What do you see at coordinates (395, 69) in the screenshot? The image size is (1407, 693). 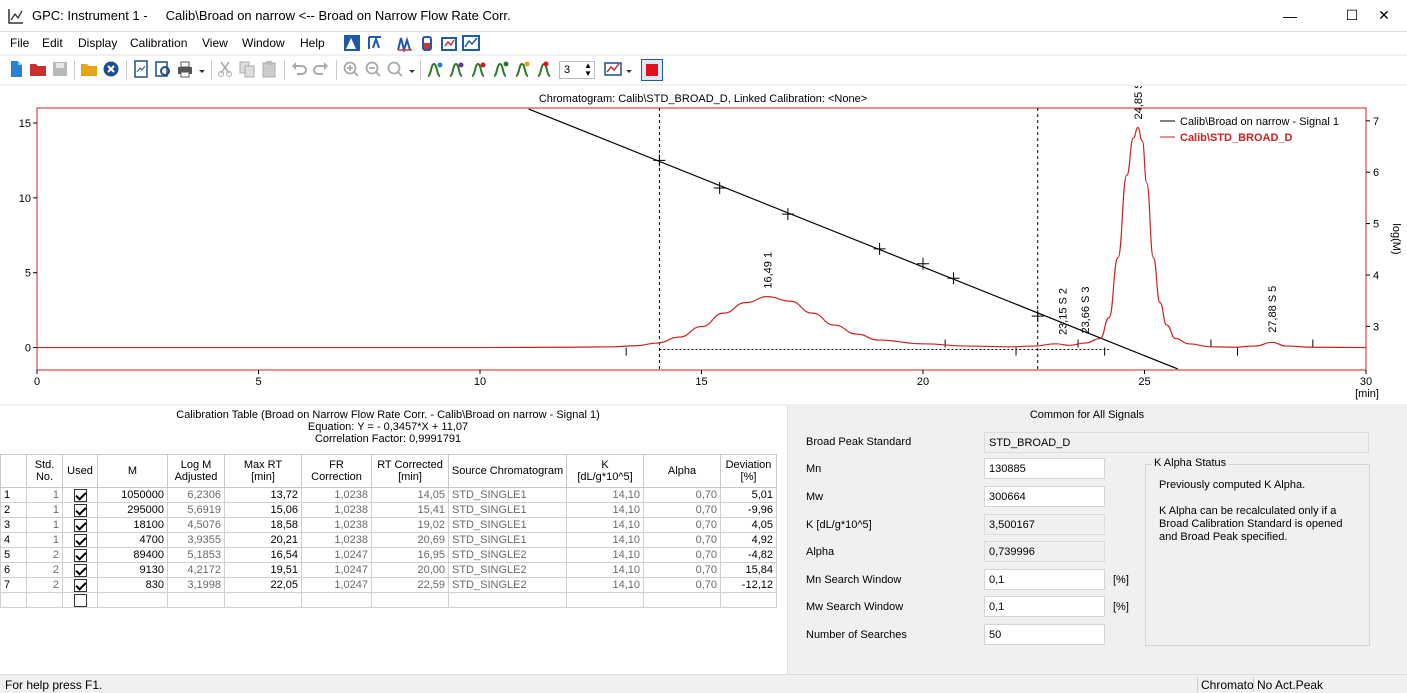 I see `zoom-icon` at bounding box center [395, 69].